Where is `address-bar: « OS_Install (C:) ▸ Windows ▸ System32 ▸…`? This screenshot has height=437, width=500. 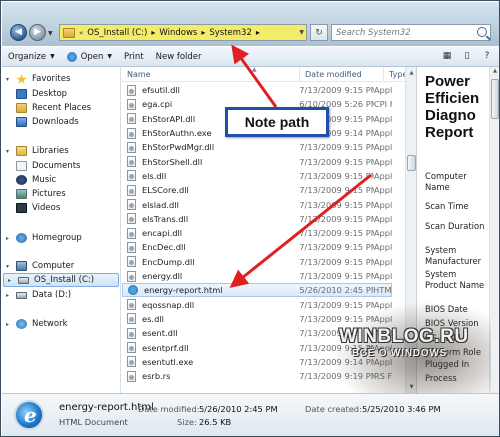 address-bar: « OS_Install (C:) ▸ Windows ▸ System32 ▸… is located at coordinates (183, 32).